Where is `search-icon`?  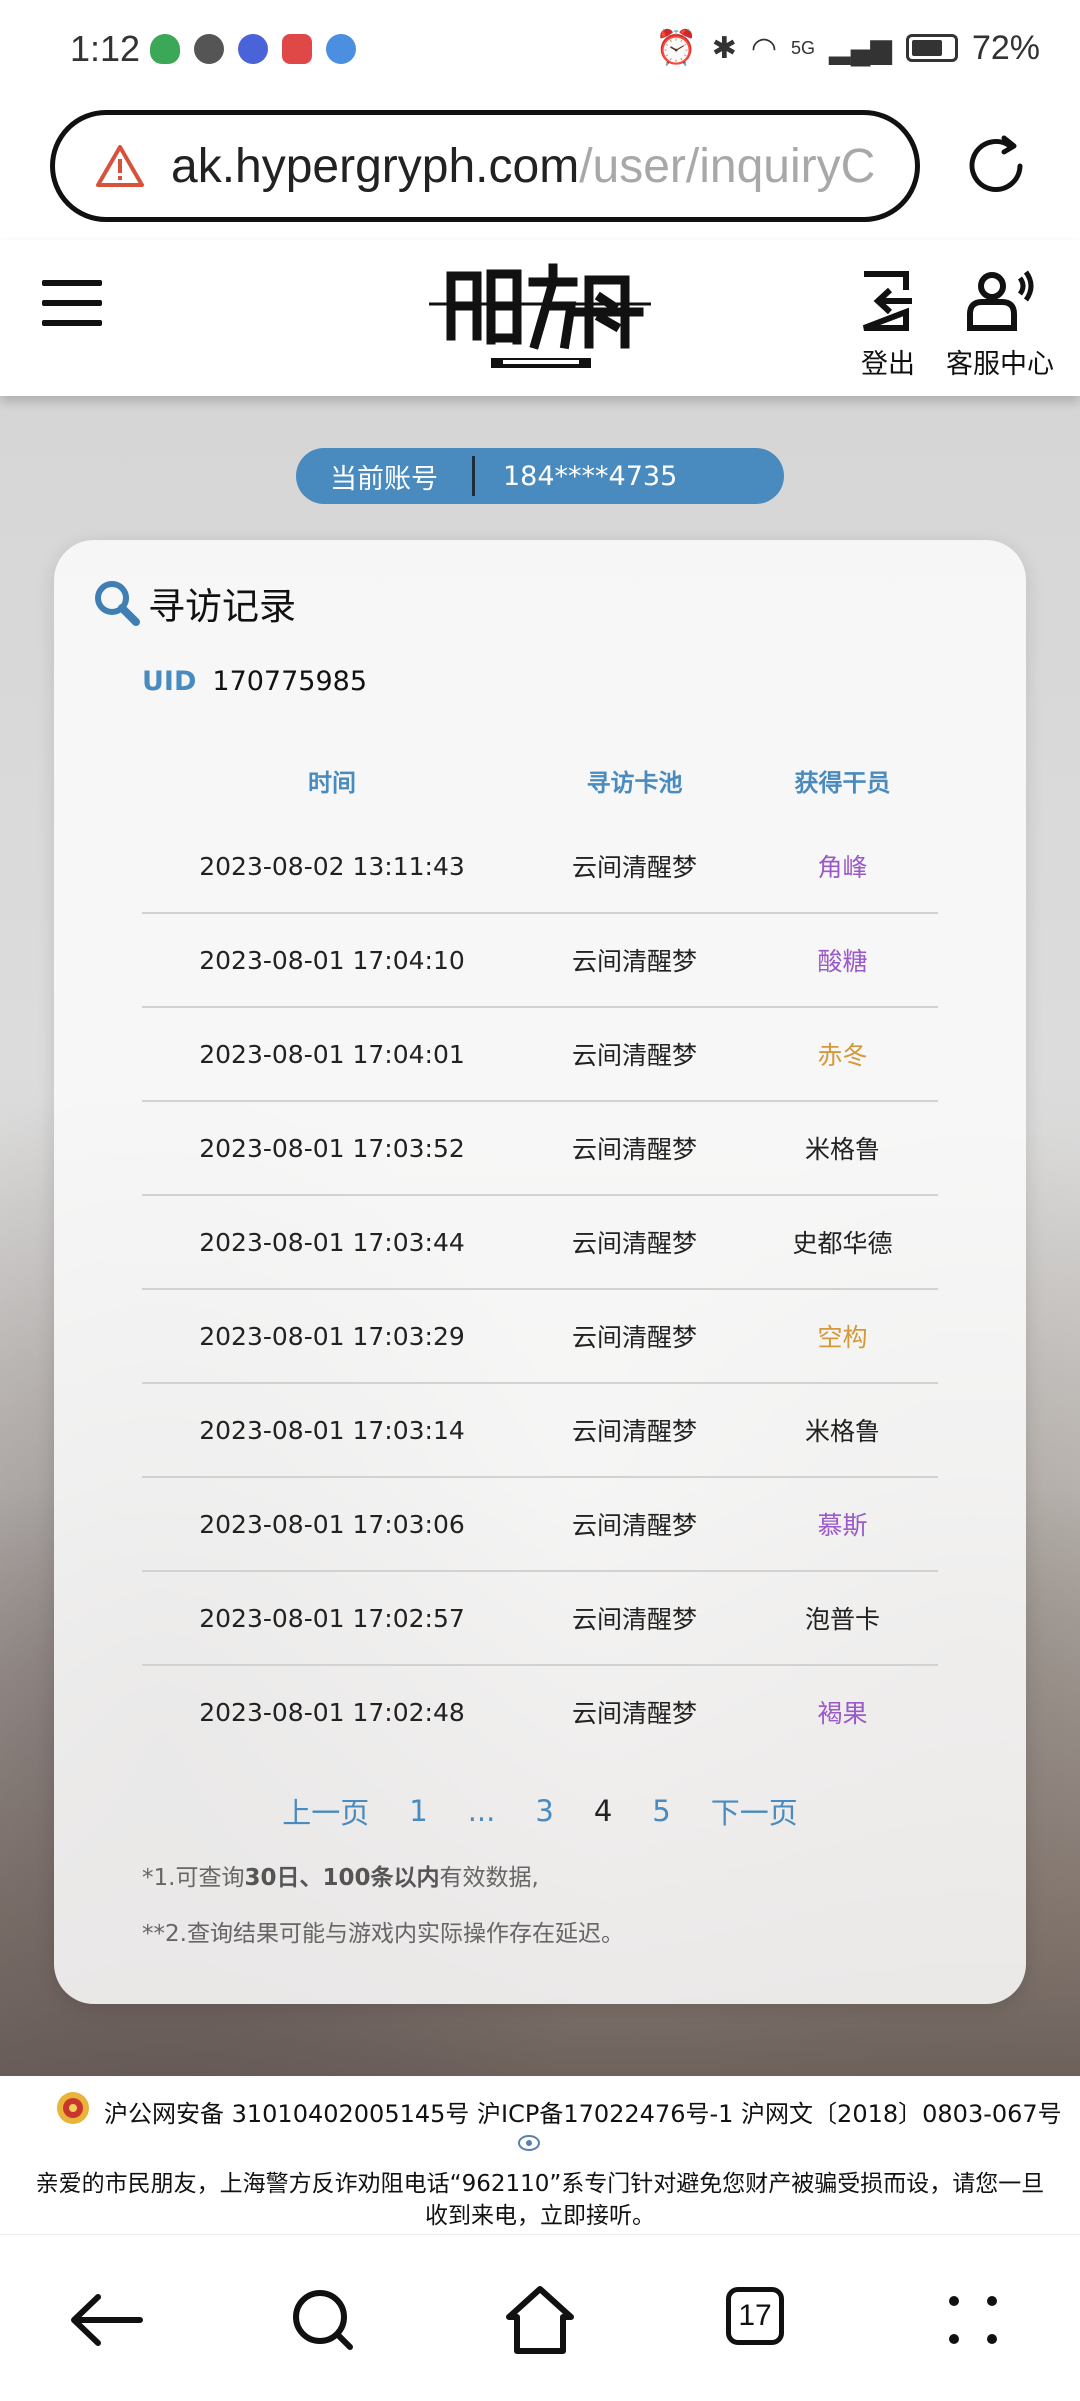 search-icon is located at coordinates (117, 603).